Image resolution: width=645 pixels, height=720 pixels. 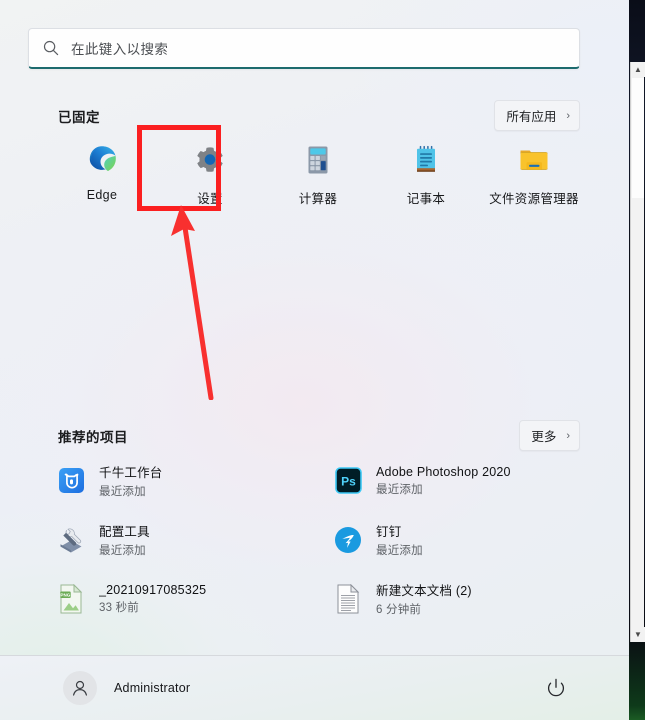 What do you see at coordinates (187, 480) in the screenshot?
I see `list-item: 千牛工作台 最近添加` at bounding box center [187, 480].